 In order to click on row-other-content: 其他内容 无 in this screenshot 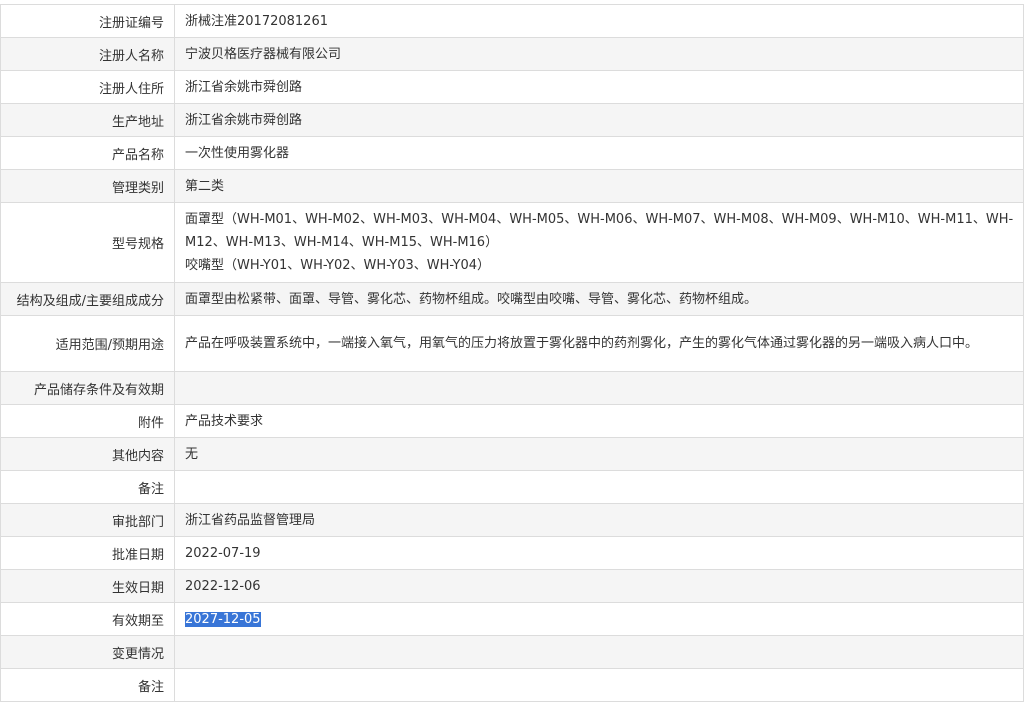, I will do `click(512, 454)`.